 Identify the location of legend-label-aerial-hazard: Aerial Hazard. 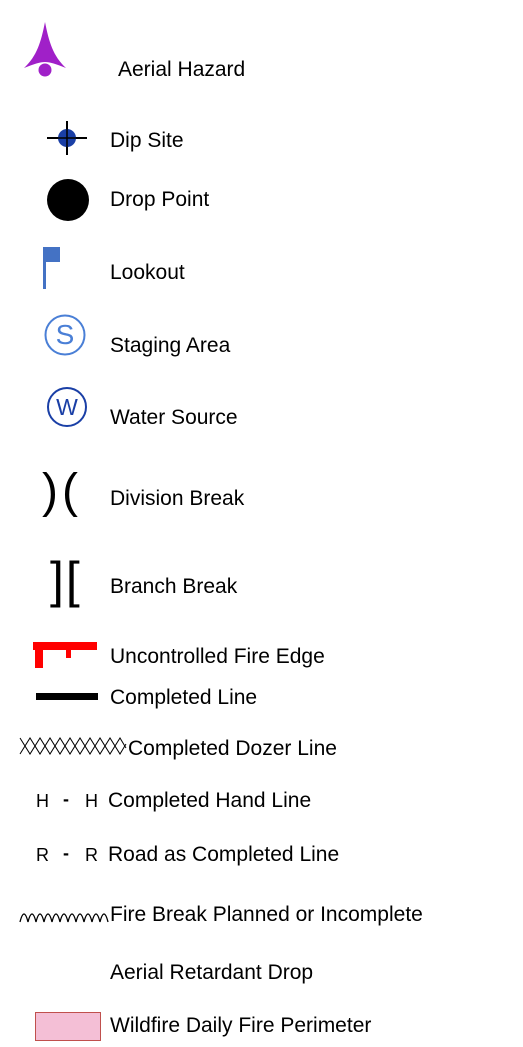
(182, 69).